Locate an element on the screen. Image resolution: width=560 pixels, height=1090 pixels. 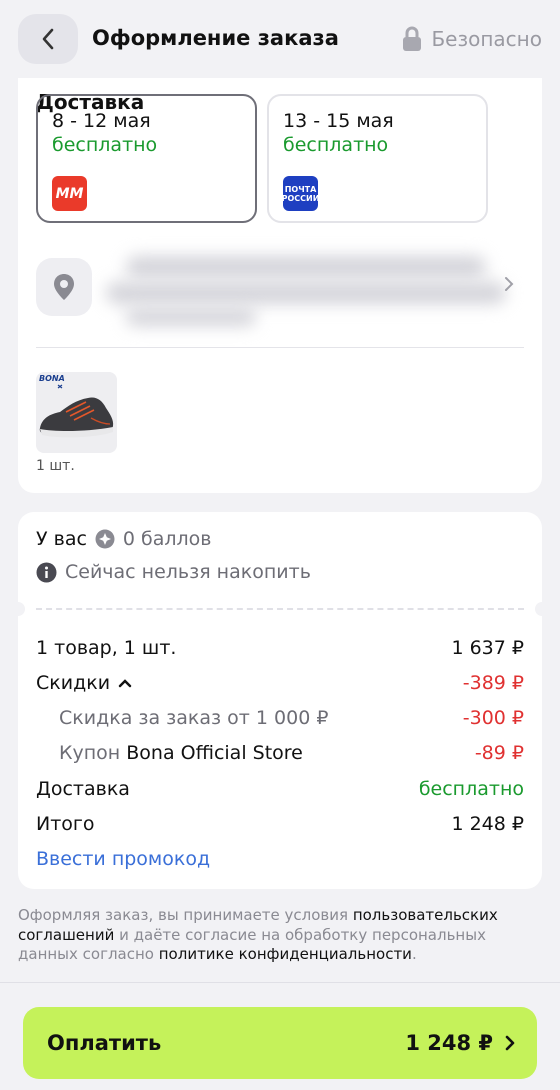
back-button is located at coordinates (48, 39).